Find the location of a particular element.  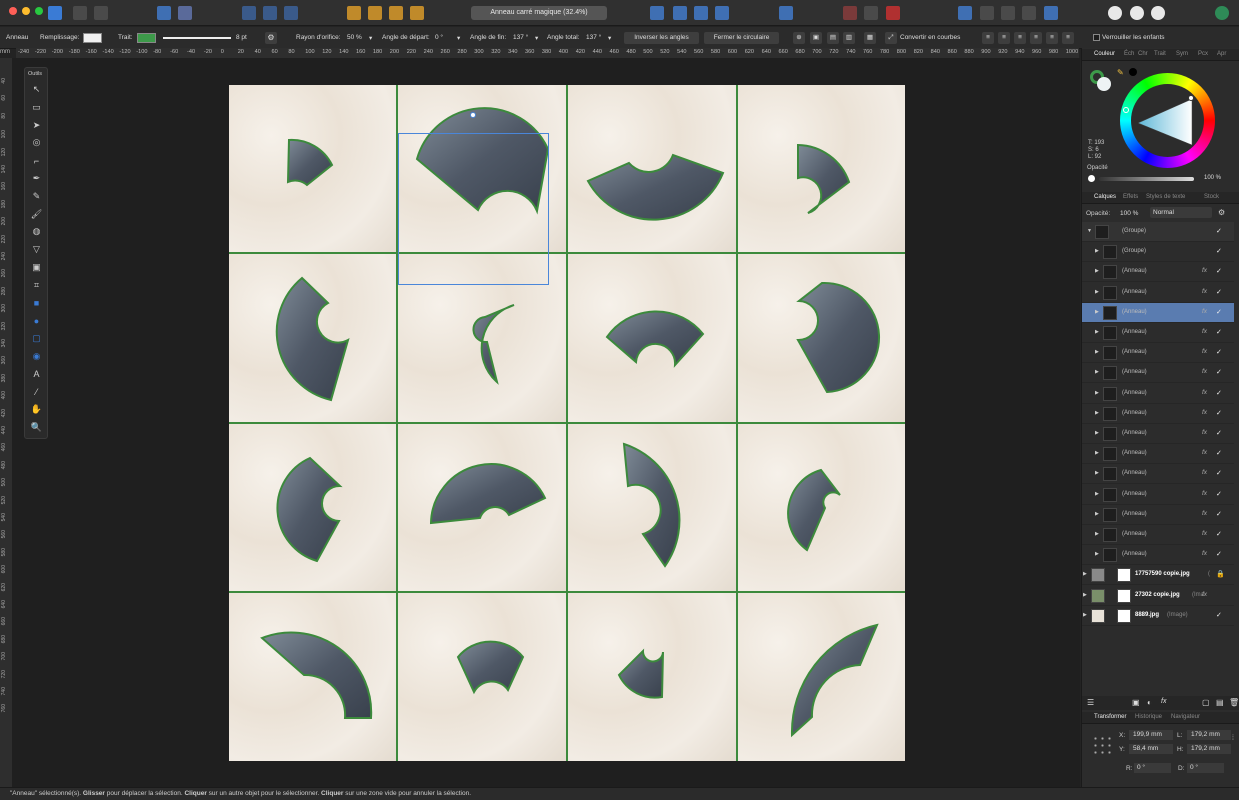

distribute-right-icon: ≡ is located at coordinates (1020, 38).